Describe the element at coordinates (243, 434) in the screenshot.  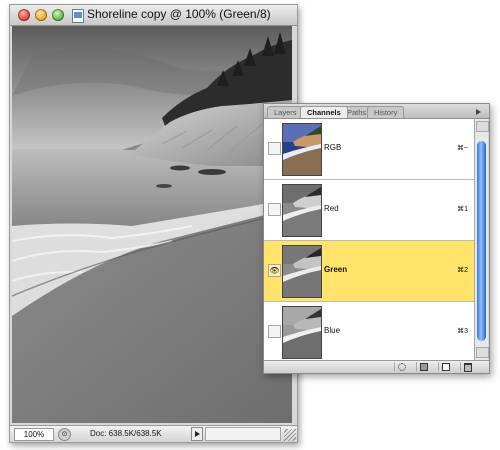
I see `horizontal-scrollbar` at that location.